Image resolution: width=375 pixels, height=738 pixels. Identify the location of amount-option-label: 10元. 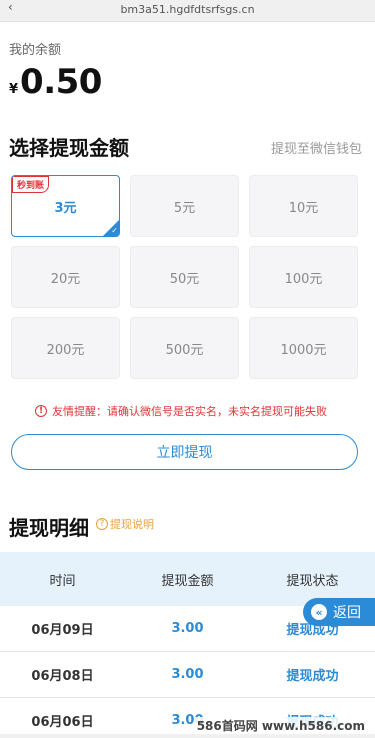
(303, 208).